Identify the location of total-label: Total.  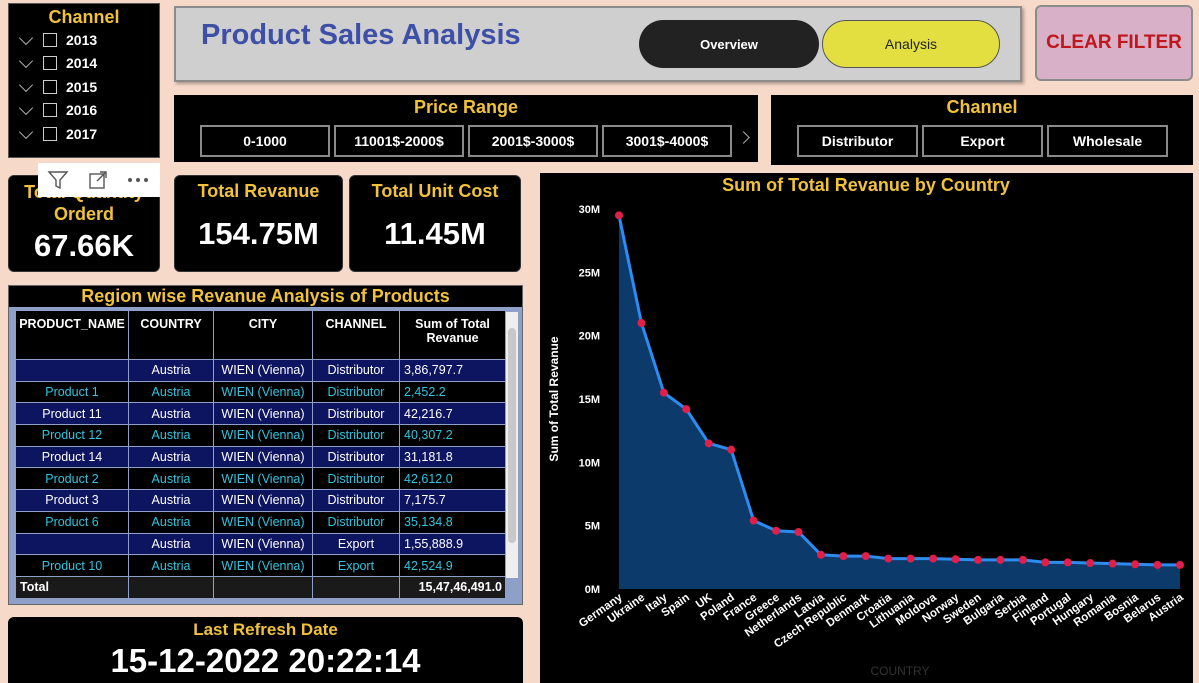
(72, 587).